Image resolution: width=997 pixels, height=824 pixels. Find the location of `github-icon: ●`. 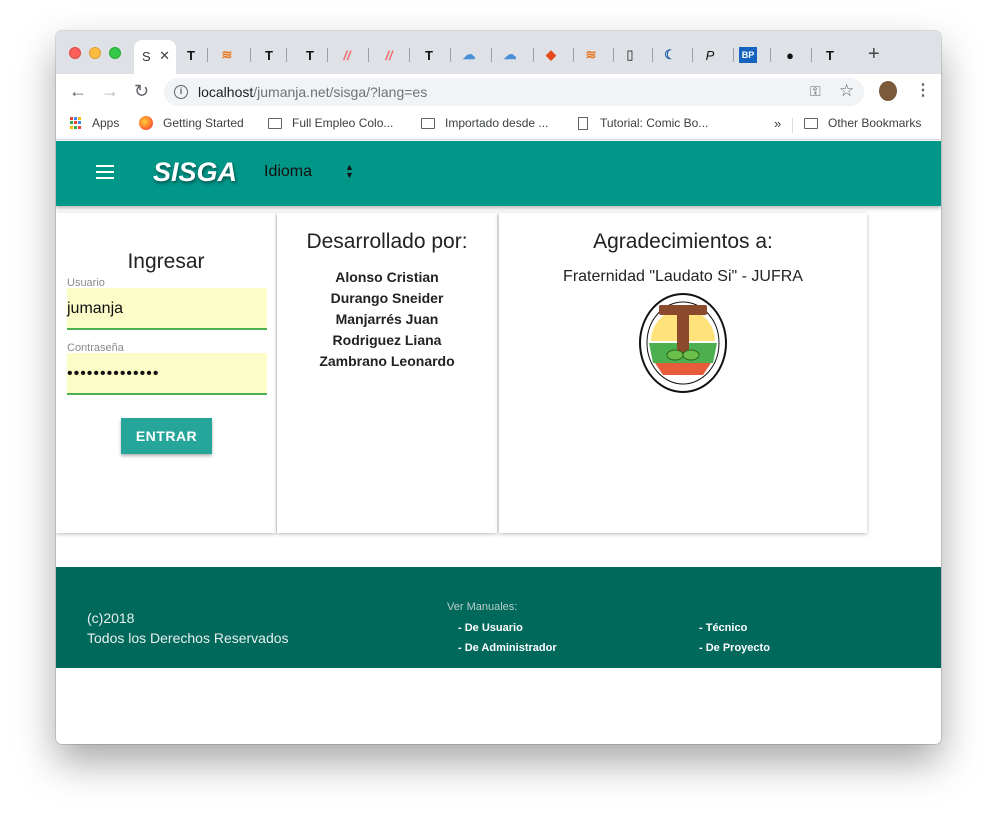

github-icon: ● is located at coordinates (790, 55).